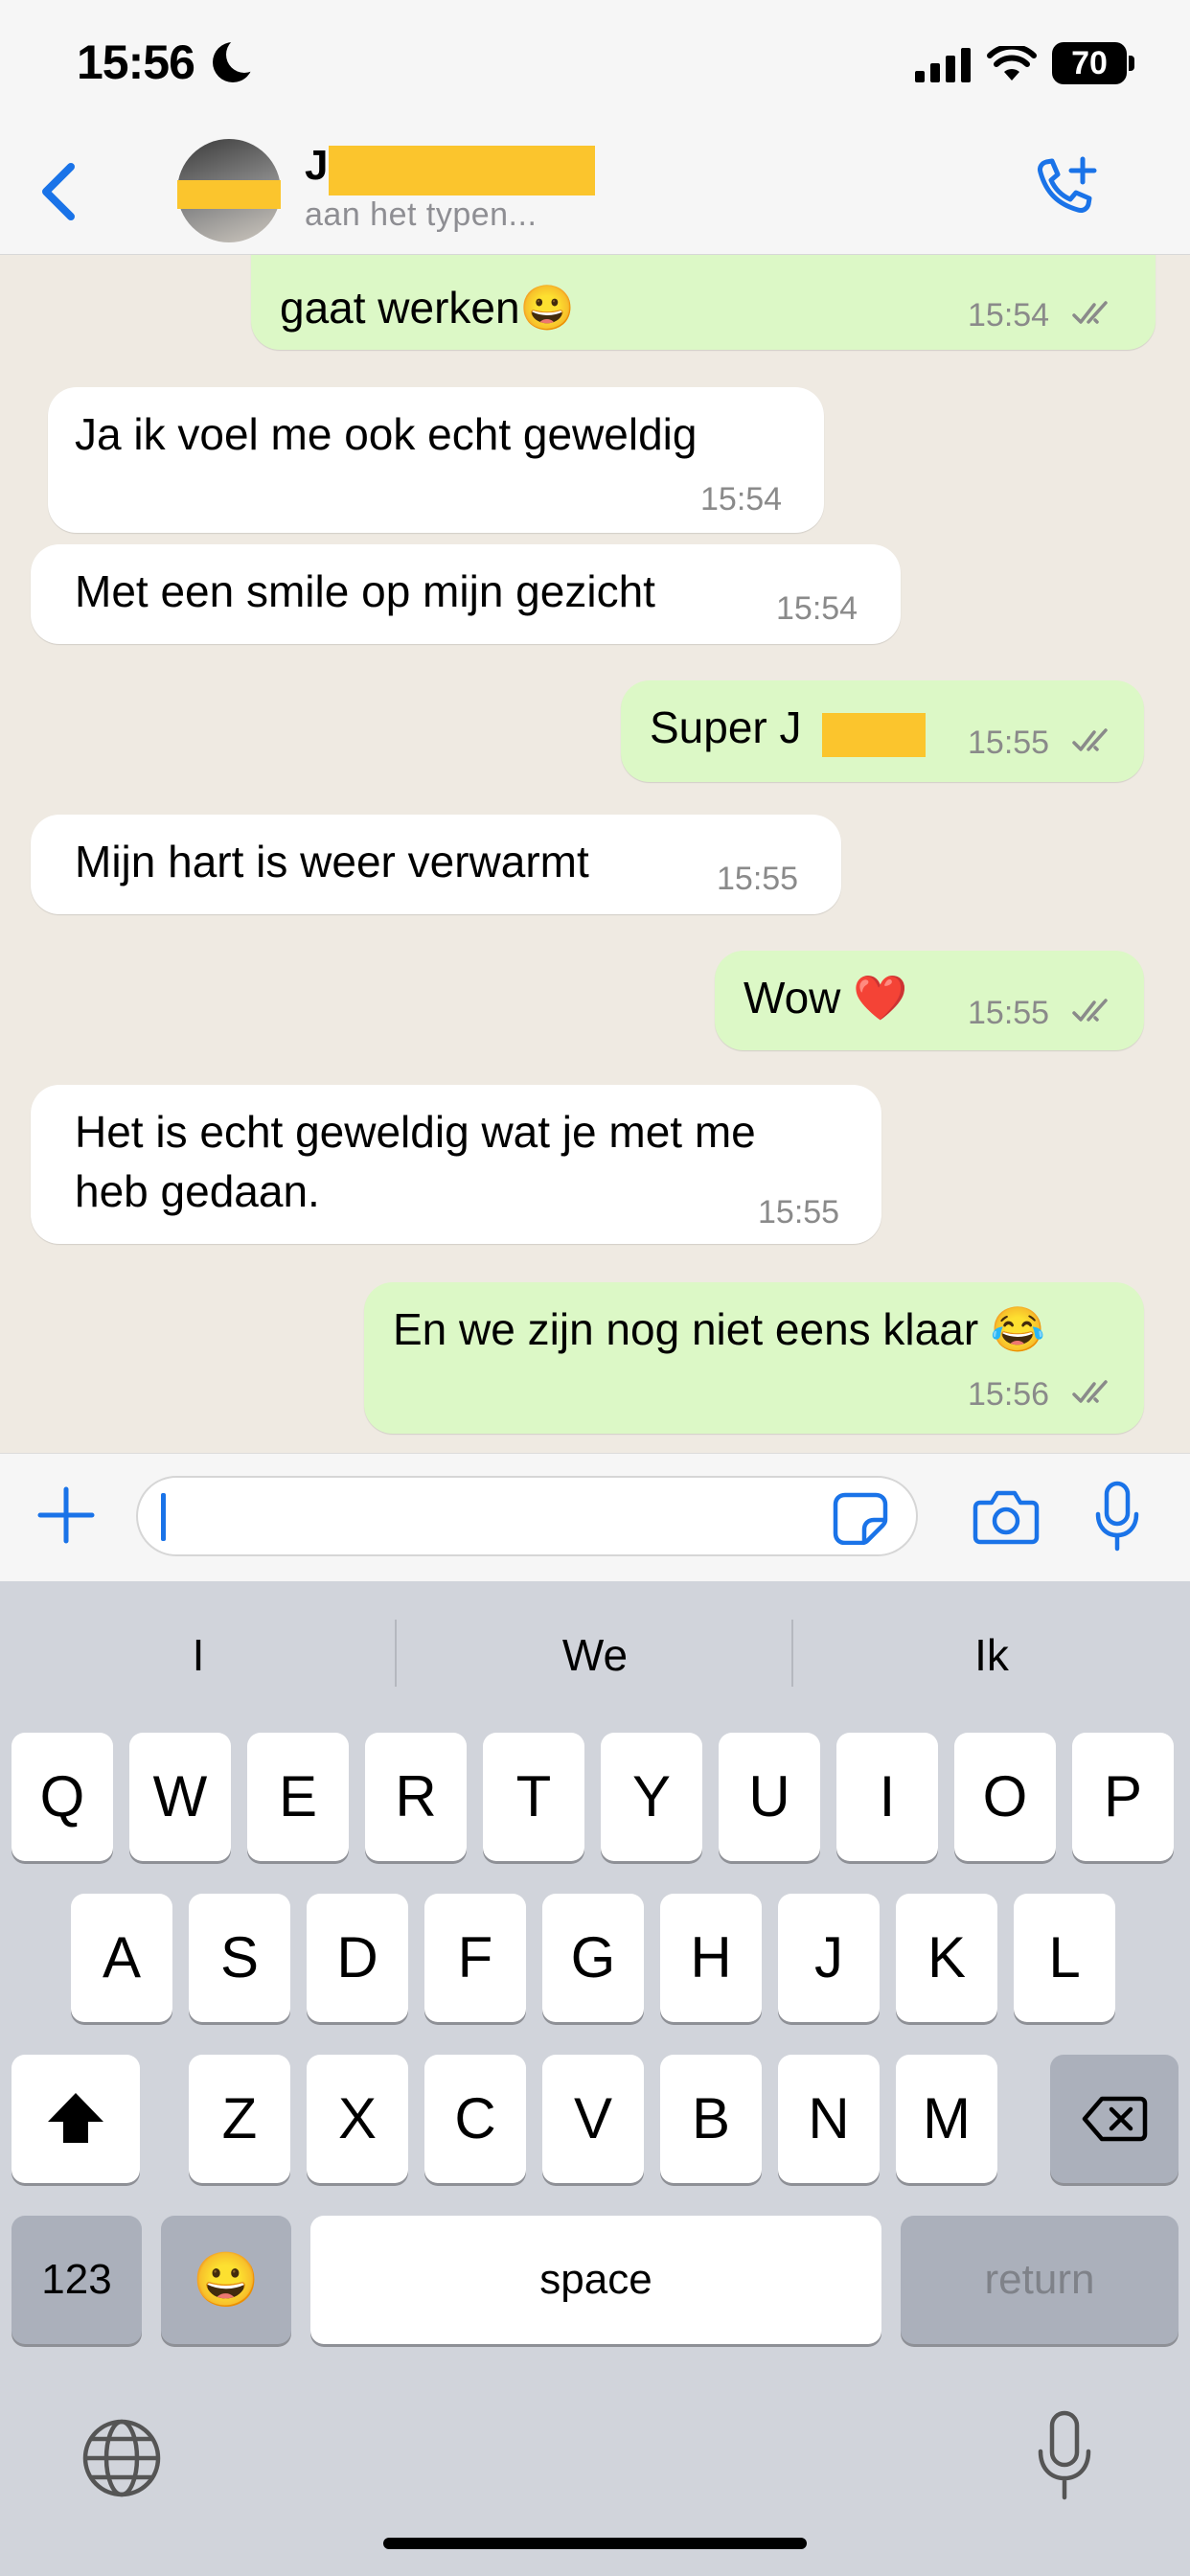 The image size is (1190, 2576). I want to click on key-d: D, so click(358, 1958).